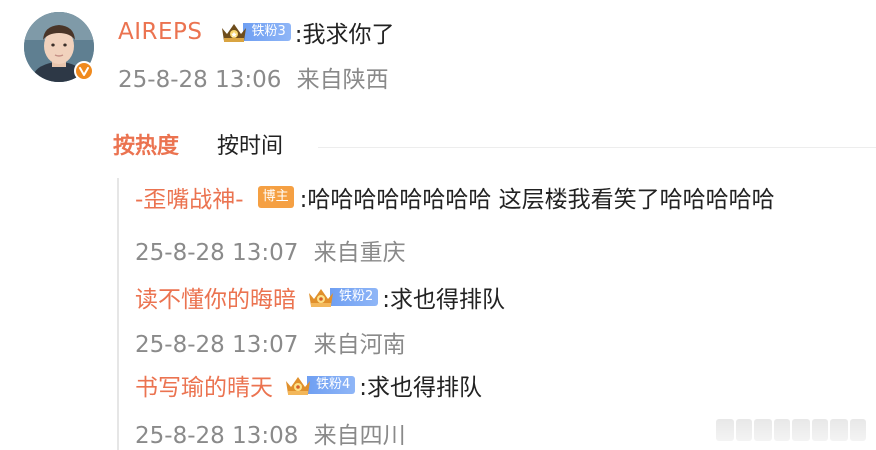 The width and height of the screenshot is (876, 450). What do you see at coordinates (200, 80) in the screenshot?
I see `comment-time: 25-8-28 13:06` at bounding box center [200, 80].